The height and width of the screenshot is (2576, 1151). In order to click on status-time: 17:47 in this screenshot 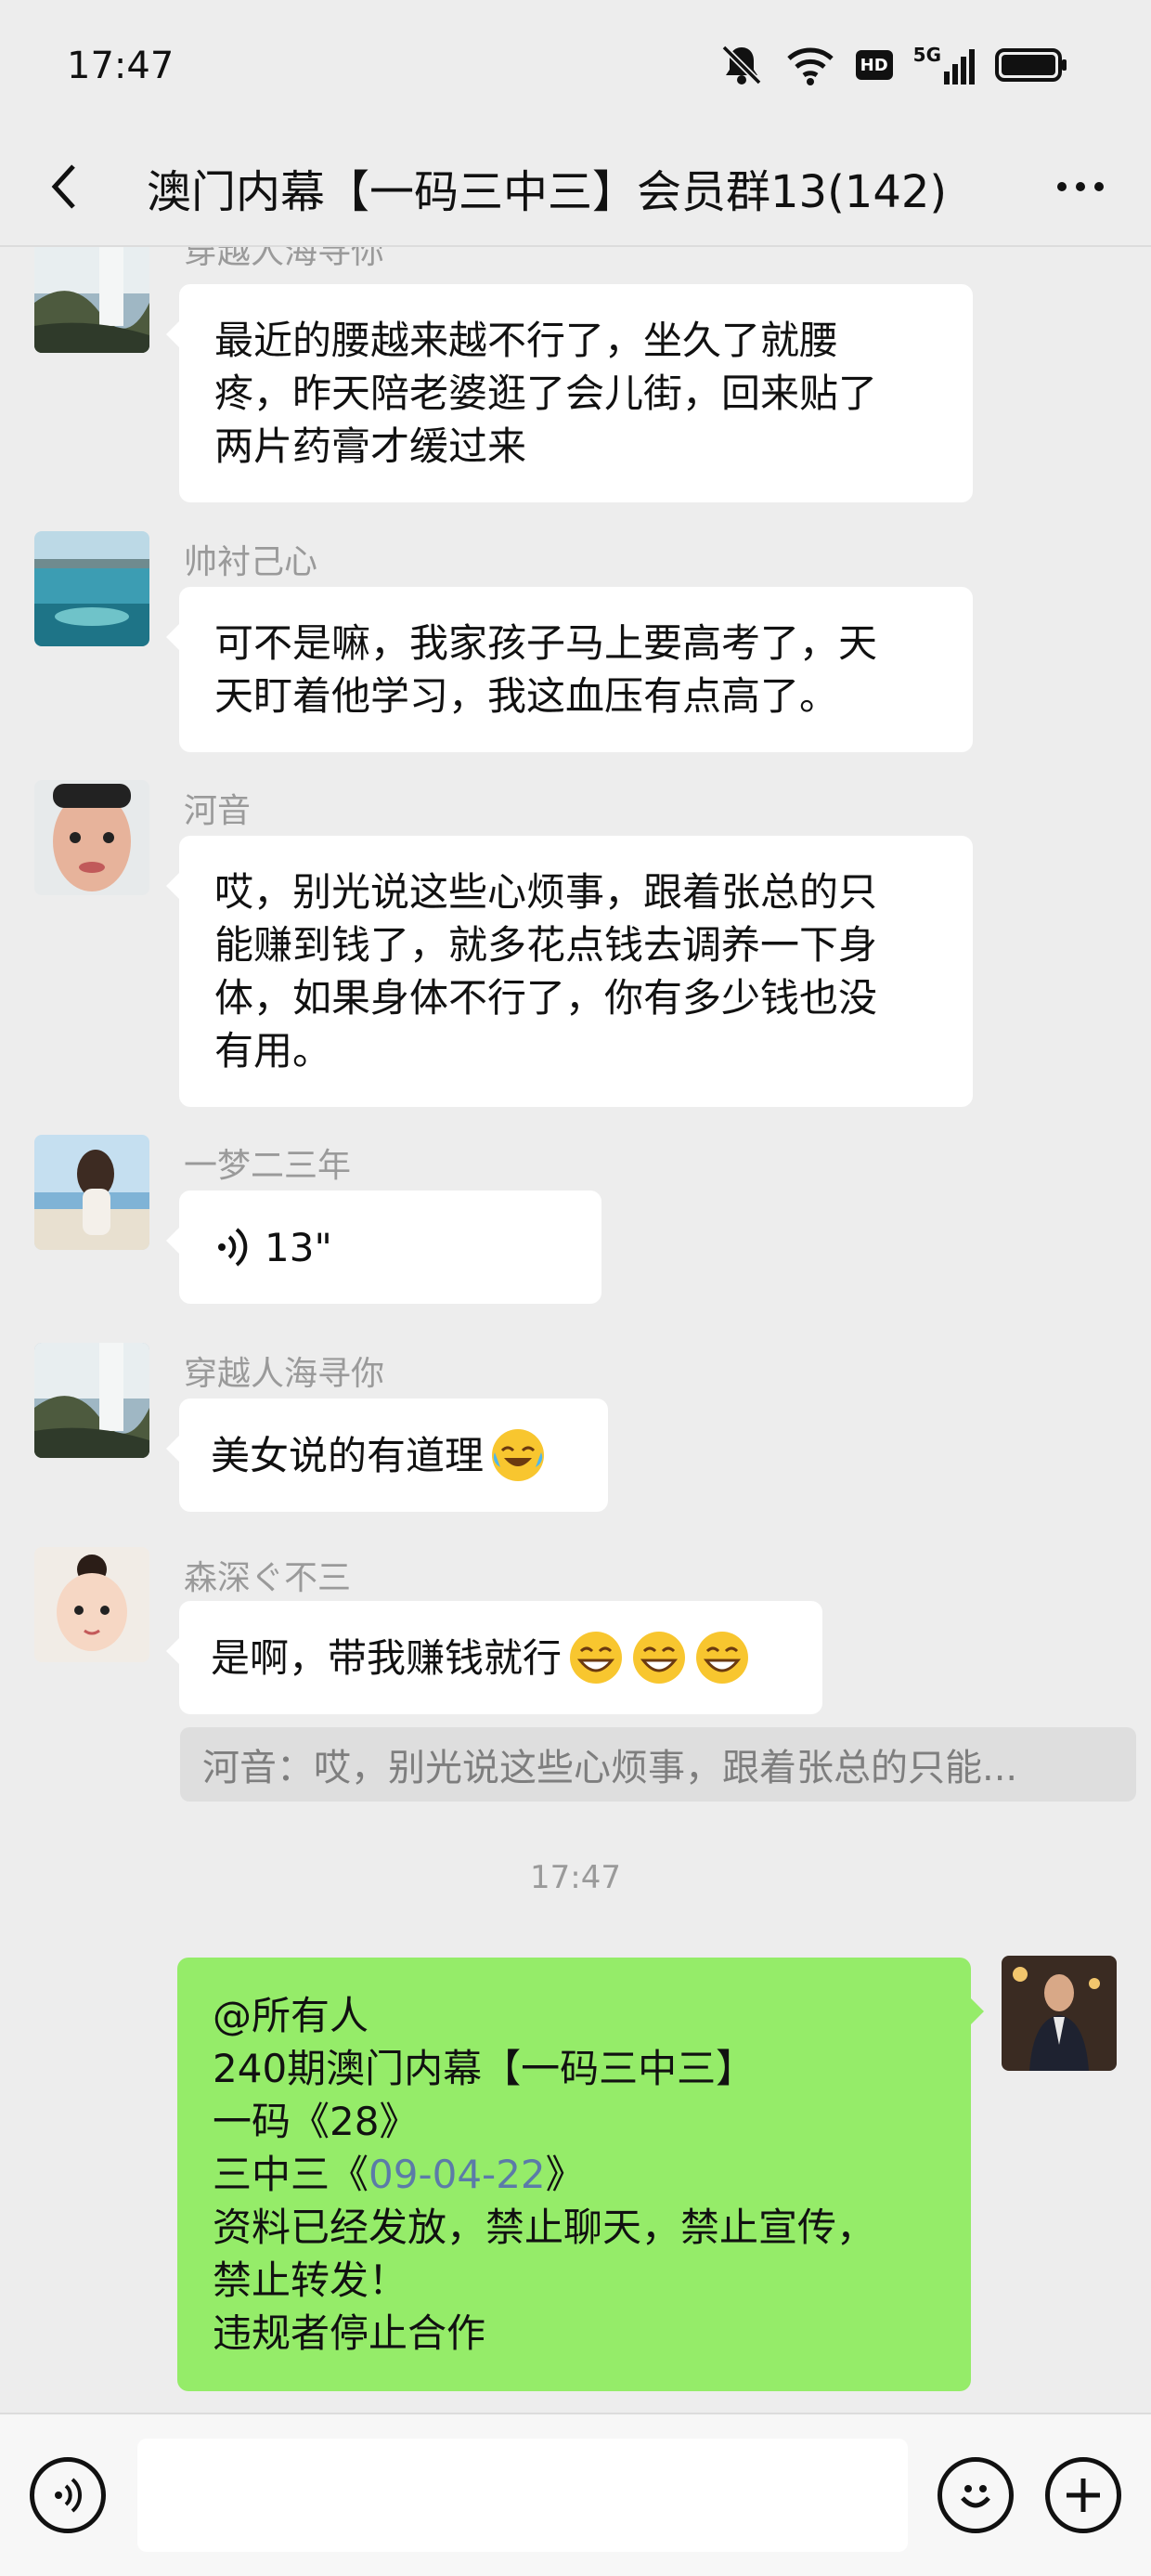, I will do `click(121, 66)`.